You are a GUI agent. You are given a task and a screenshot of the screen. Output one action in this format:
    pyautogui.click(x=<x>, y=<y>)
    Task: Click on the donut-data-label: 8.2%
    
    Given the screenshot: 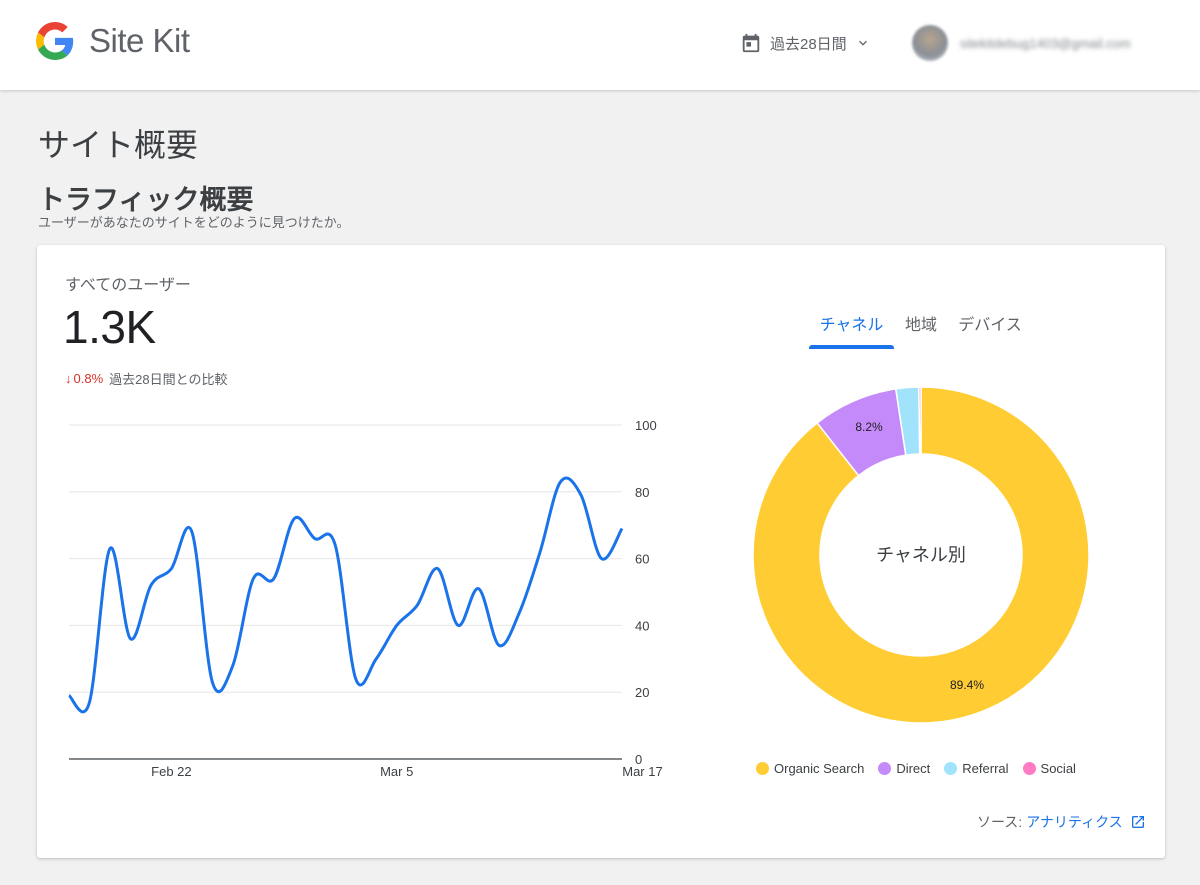 What is the action you would take?
    pyautogui.click(x=869, y=427)
    